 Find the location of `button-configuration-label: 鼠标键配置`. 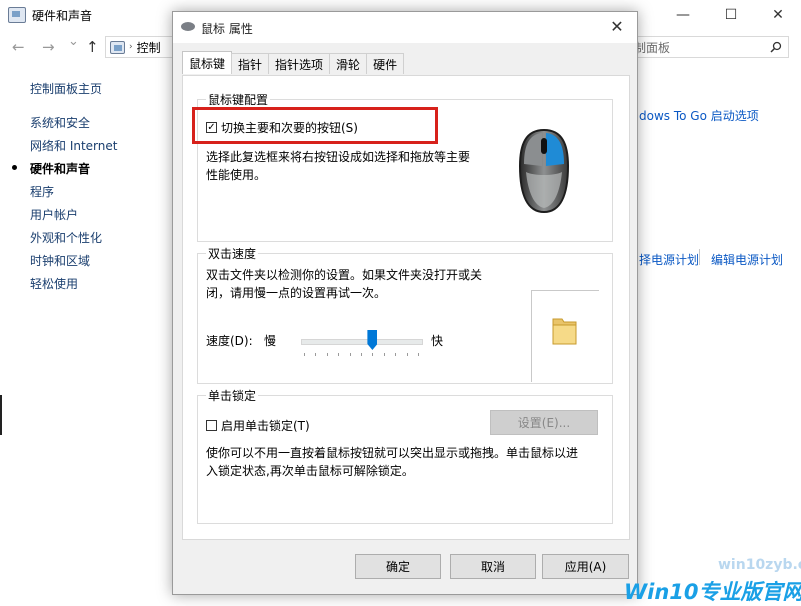

button-configuration-label: 鼠标键配置 is located at coordinates (238, 99).